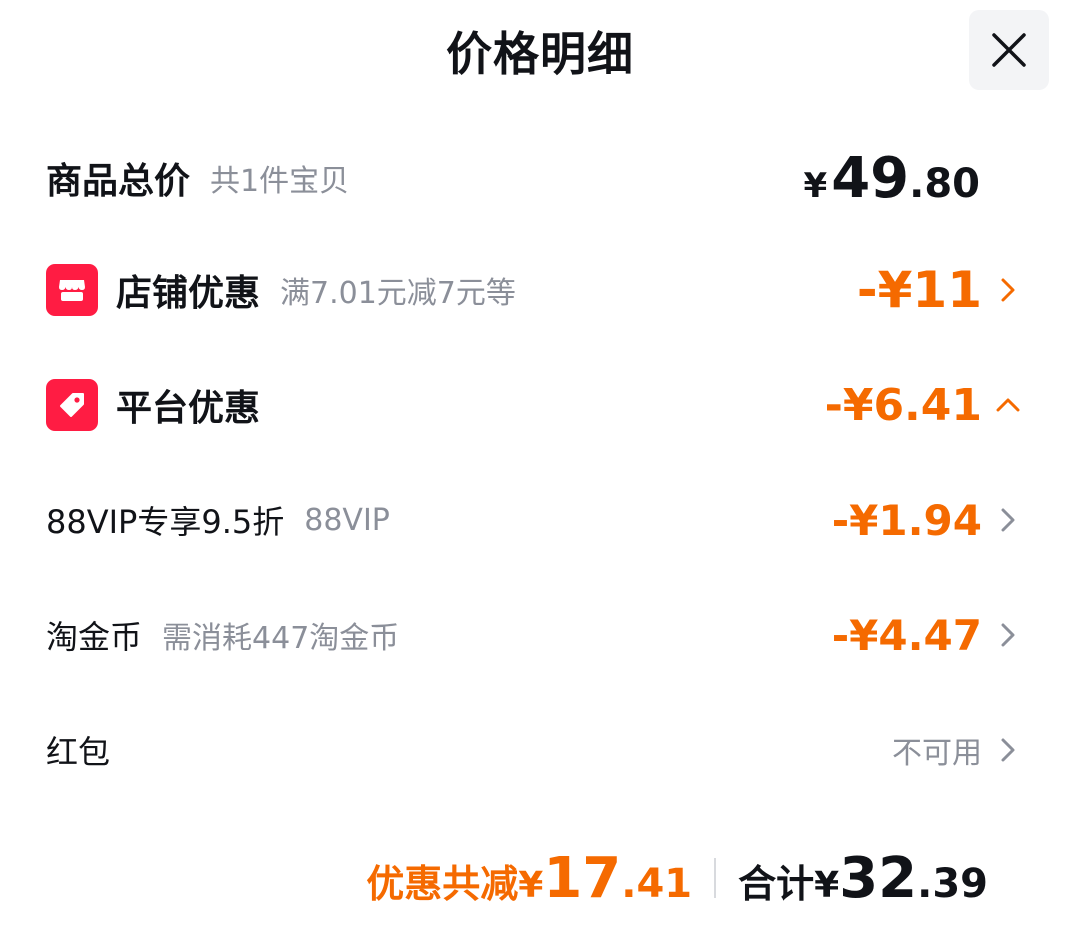 The height and width of the screenshot is (935, 1080). I want to click on vip-discount-detail: 88VIP, so click(347, 520).